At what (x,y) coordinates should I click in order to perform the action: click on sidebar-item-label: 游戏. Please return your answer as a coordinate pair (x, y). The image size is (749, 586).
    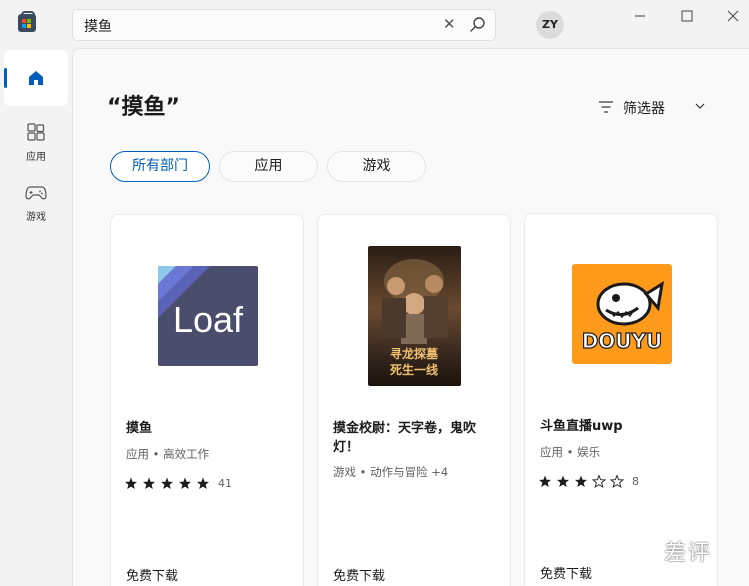
    Looking at the image, I should click on (36, 217).